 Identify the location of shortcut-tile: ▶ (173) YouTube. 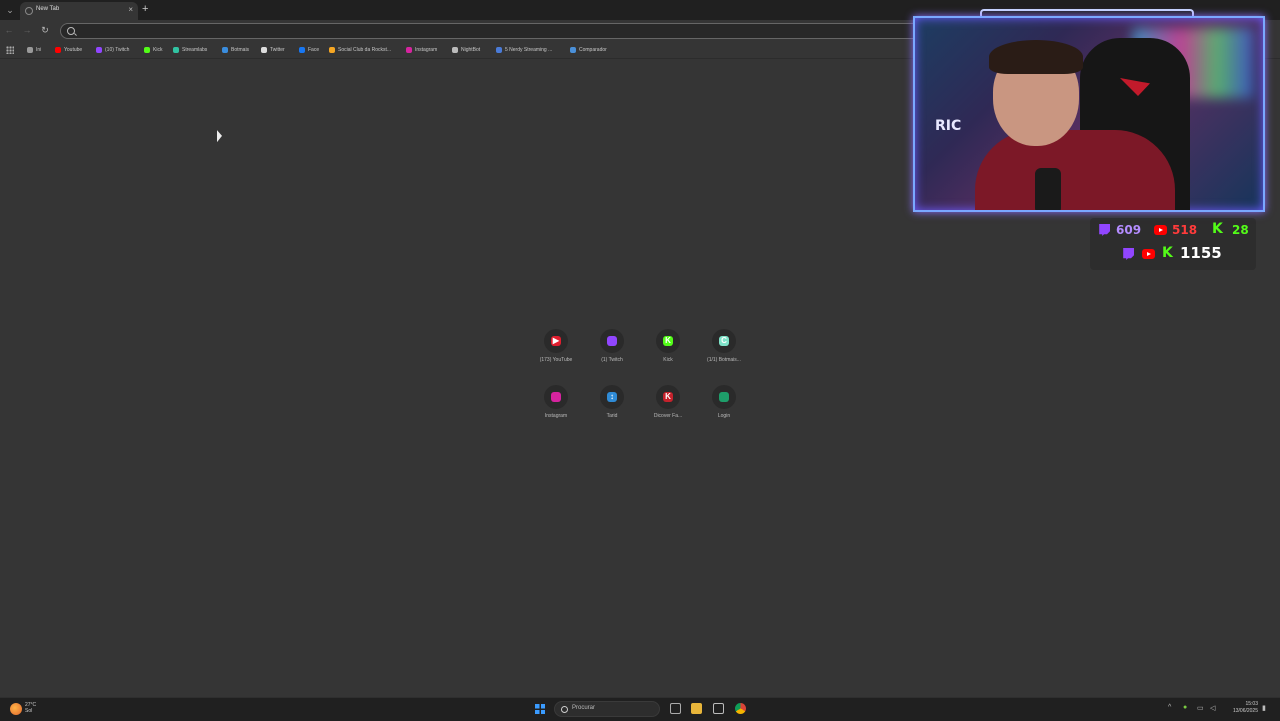
(556, 354).